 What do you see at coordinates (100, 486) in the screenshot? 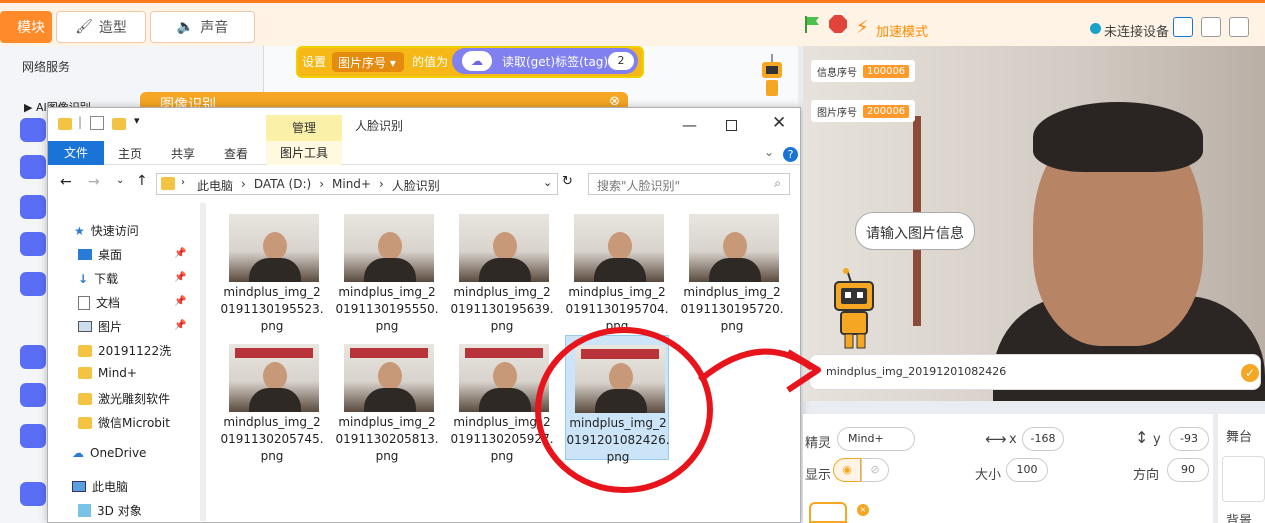
I see `nav-this-pc: 此电脑` at bounding box center [100, 486].